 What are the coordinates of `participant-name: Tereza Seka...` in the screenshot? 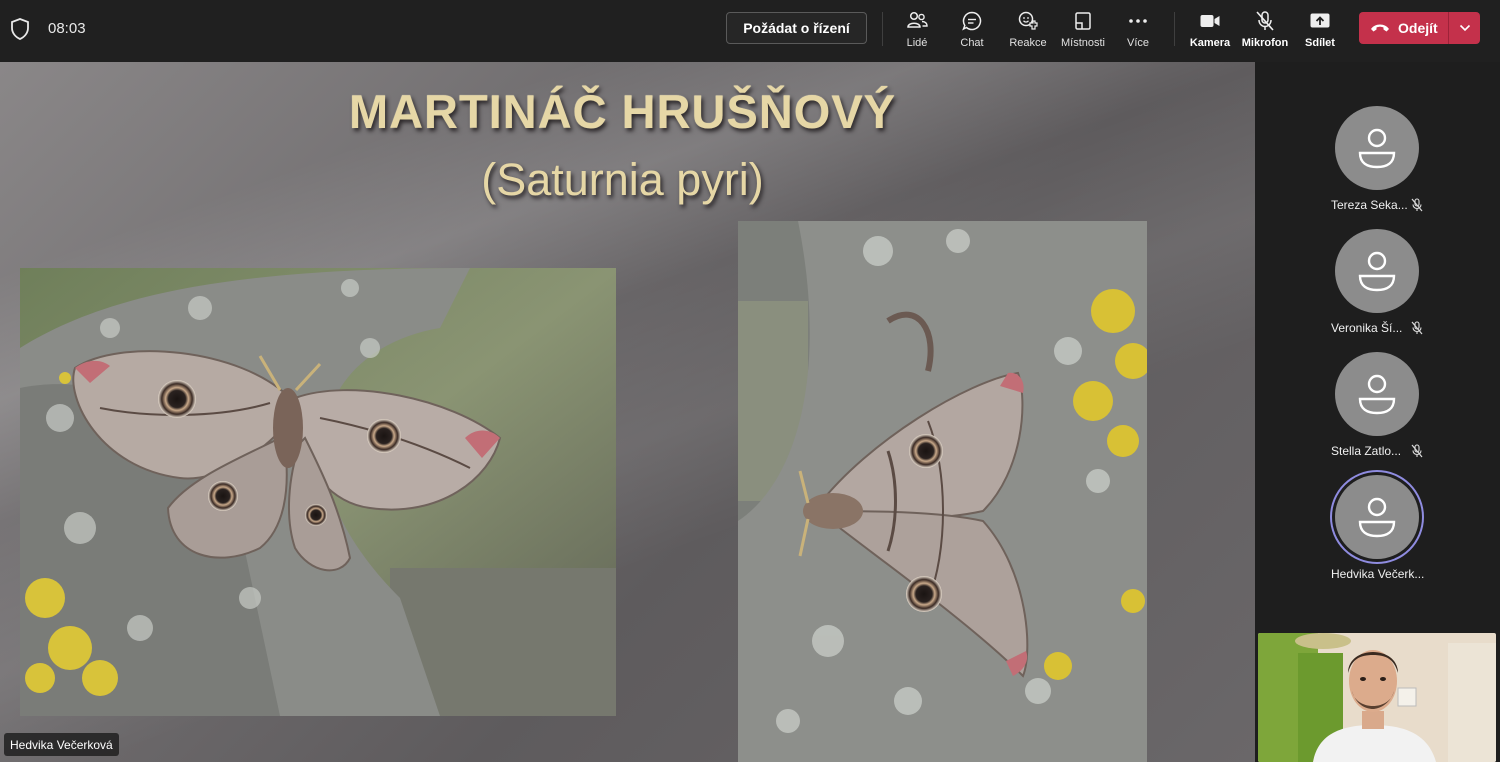 It's located at (1369, 205).